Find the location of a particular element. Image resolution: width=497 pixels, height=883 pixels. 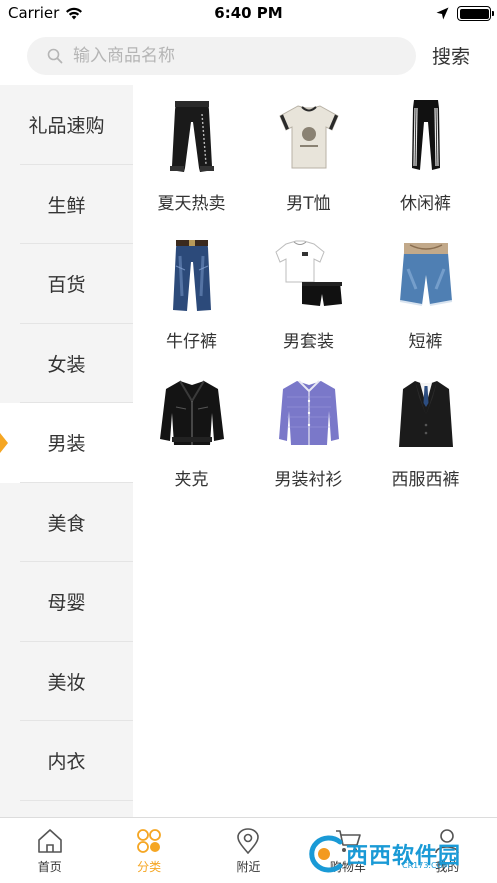

status-time: 6:40 PM is located at coordinates (248, 13).